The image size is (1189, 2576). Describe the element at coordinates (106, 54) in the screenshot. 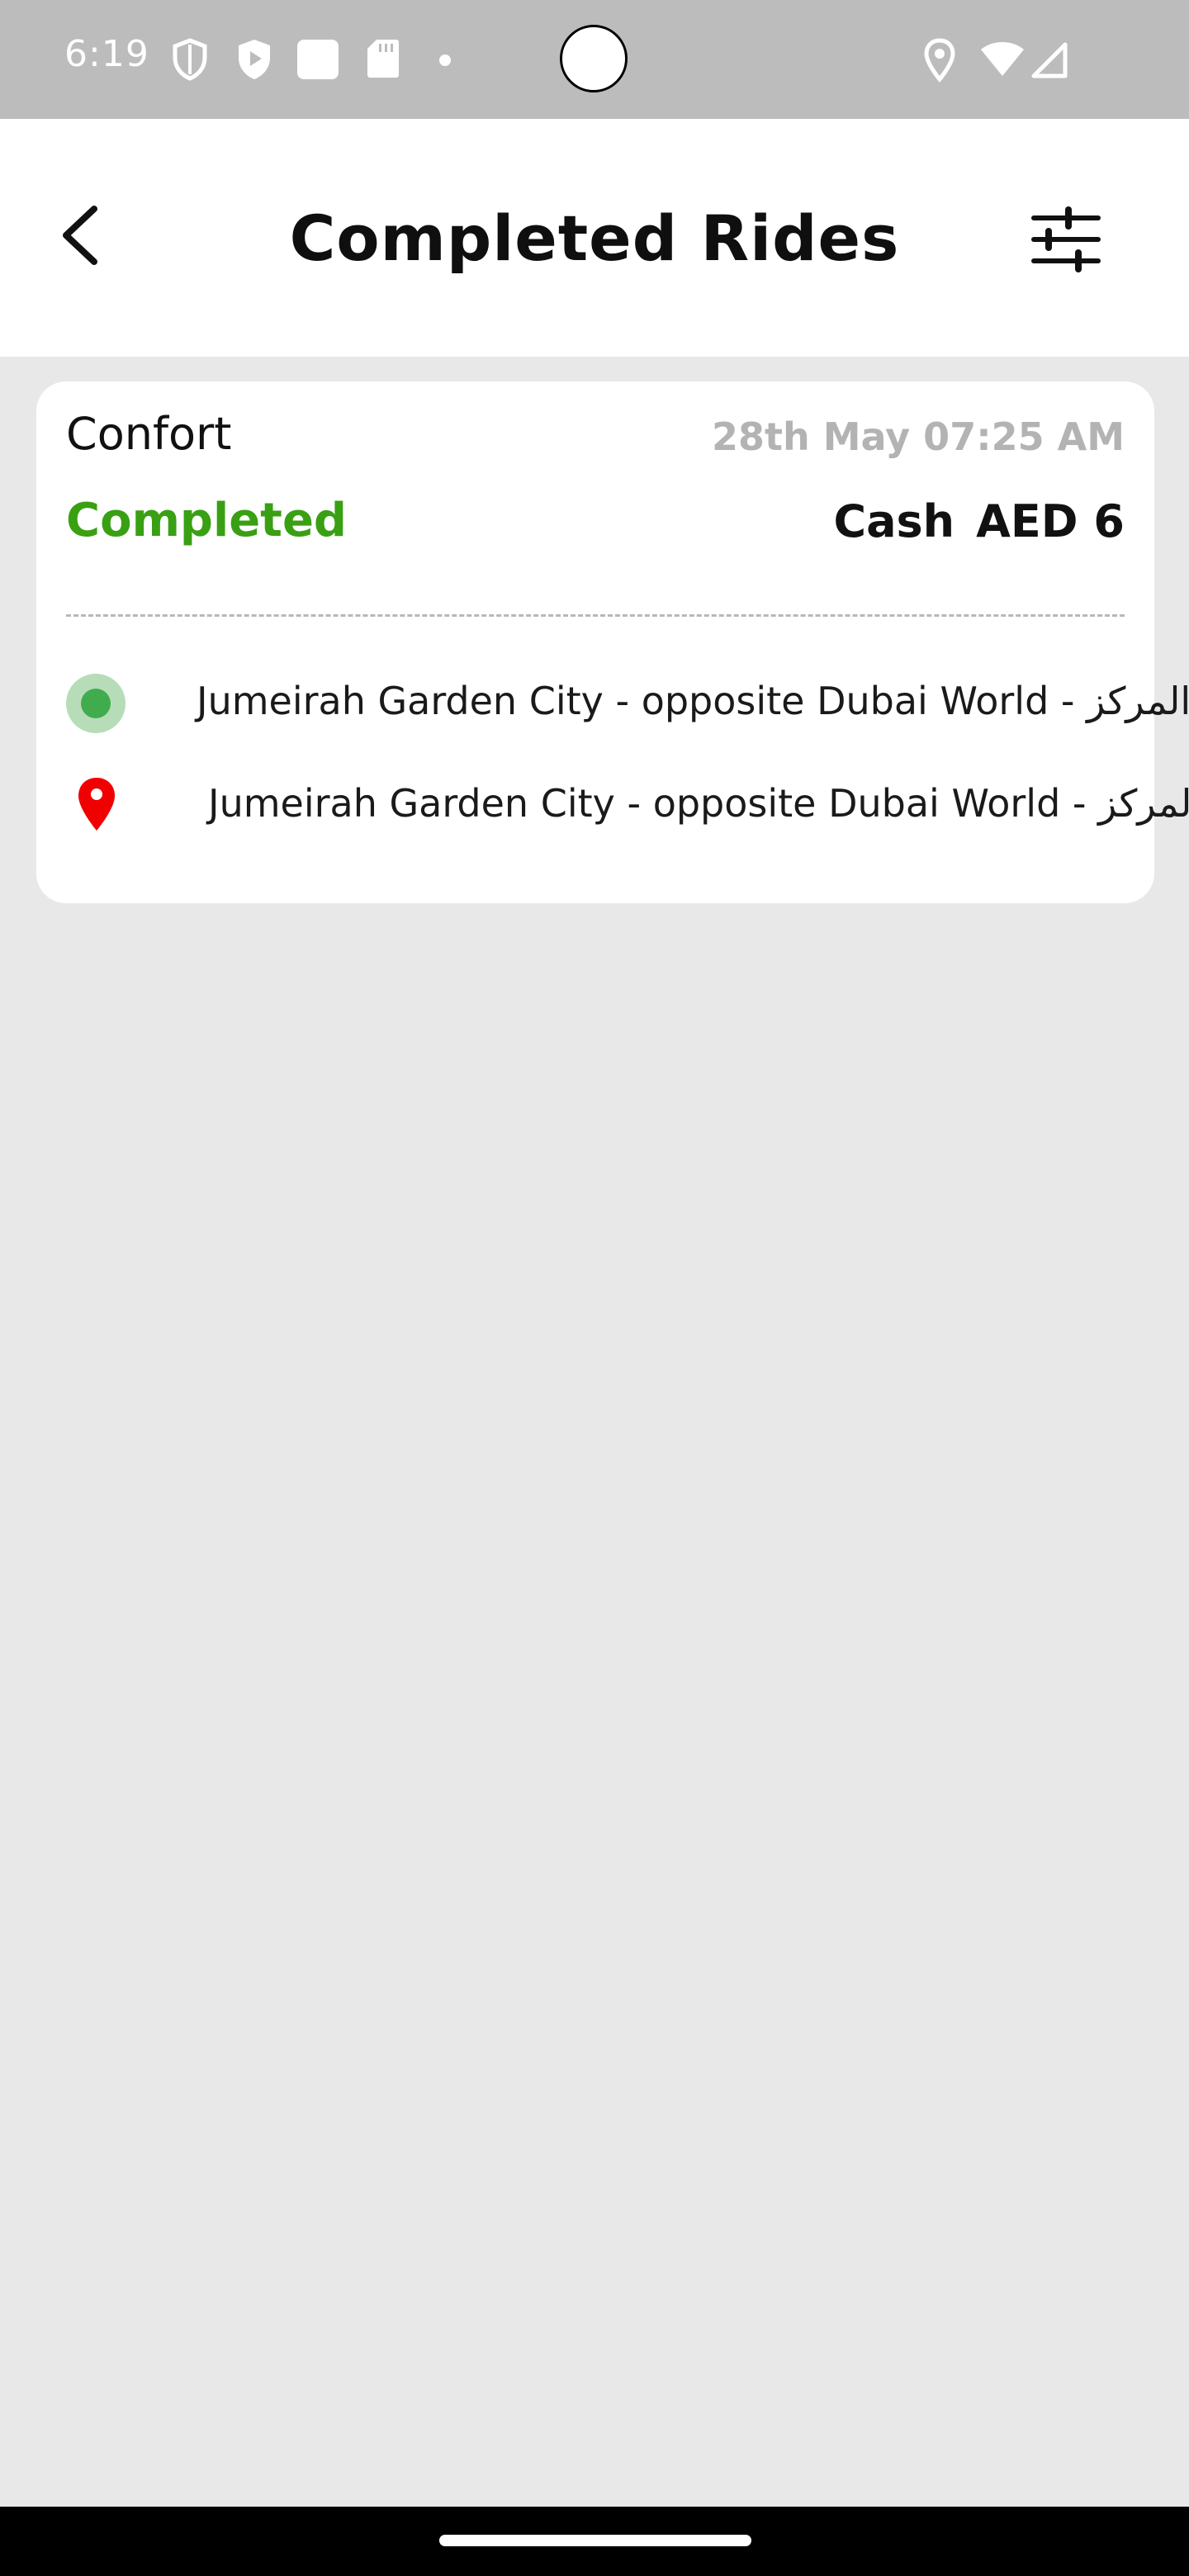

I see `status-time: 6:19` at that location.